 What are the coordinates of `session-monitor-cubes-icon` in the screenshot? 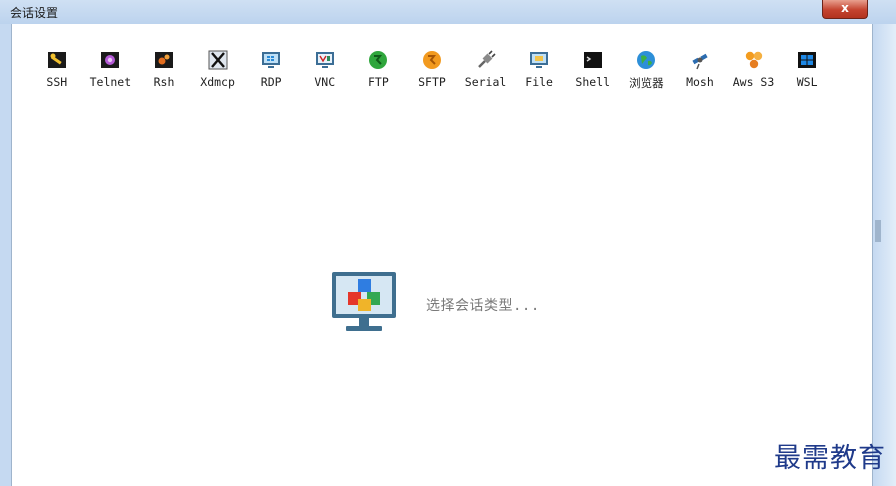 It's located at (364, 302).